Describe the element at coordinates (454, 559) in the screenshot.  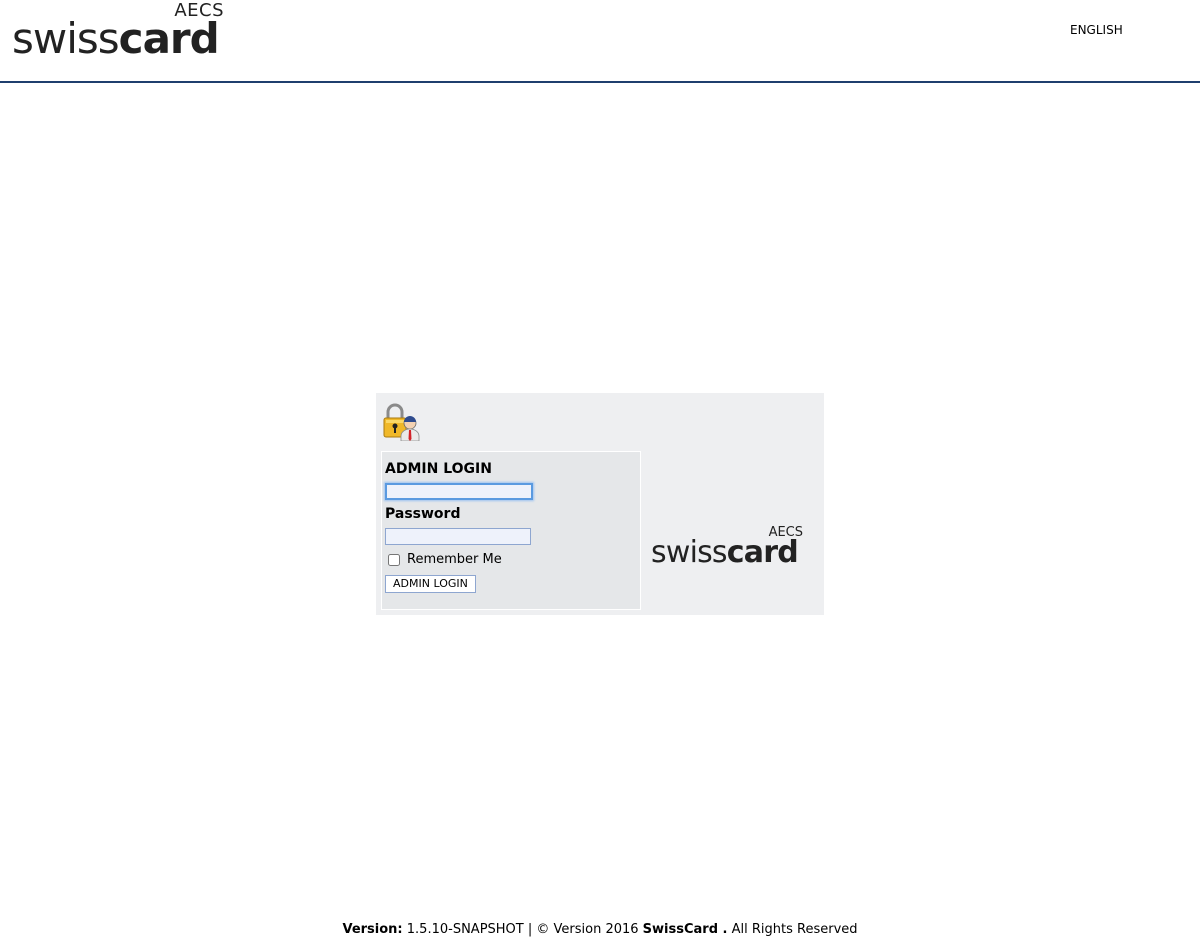
I see `remember-me-label: Remember Me` at that location.